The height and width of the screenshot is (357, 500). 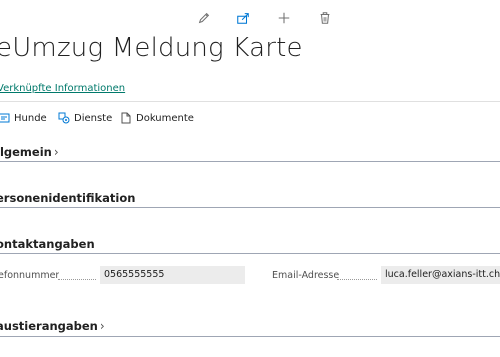 What do you see at coordinates (243, 18) in the screenshot?
I see `share-icon` at bounding box center [243, 18].